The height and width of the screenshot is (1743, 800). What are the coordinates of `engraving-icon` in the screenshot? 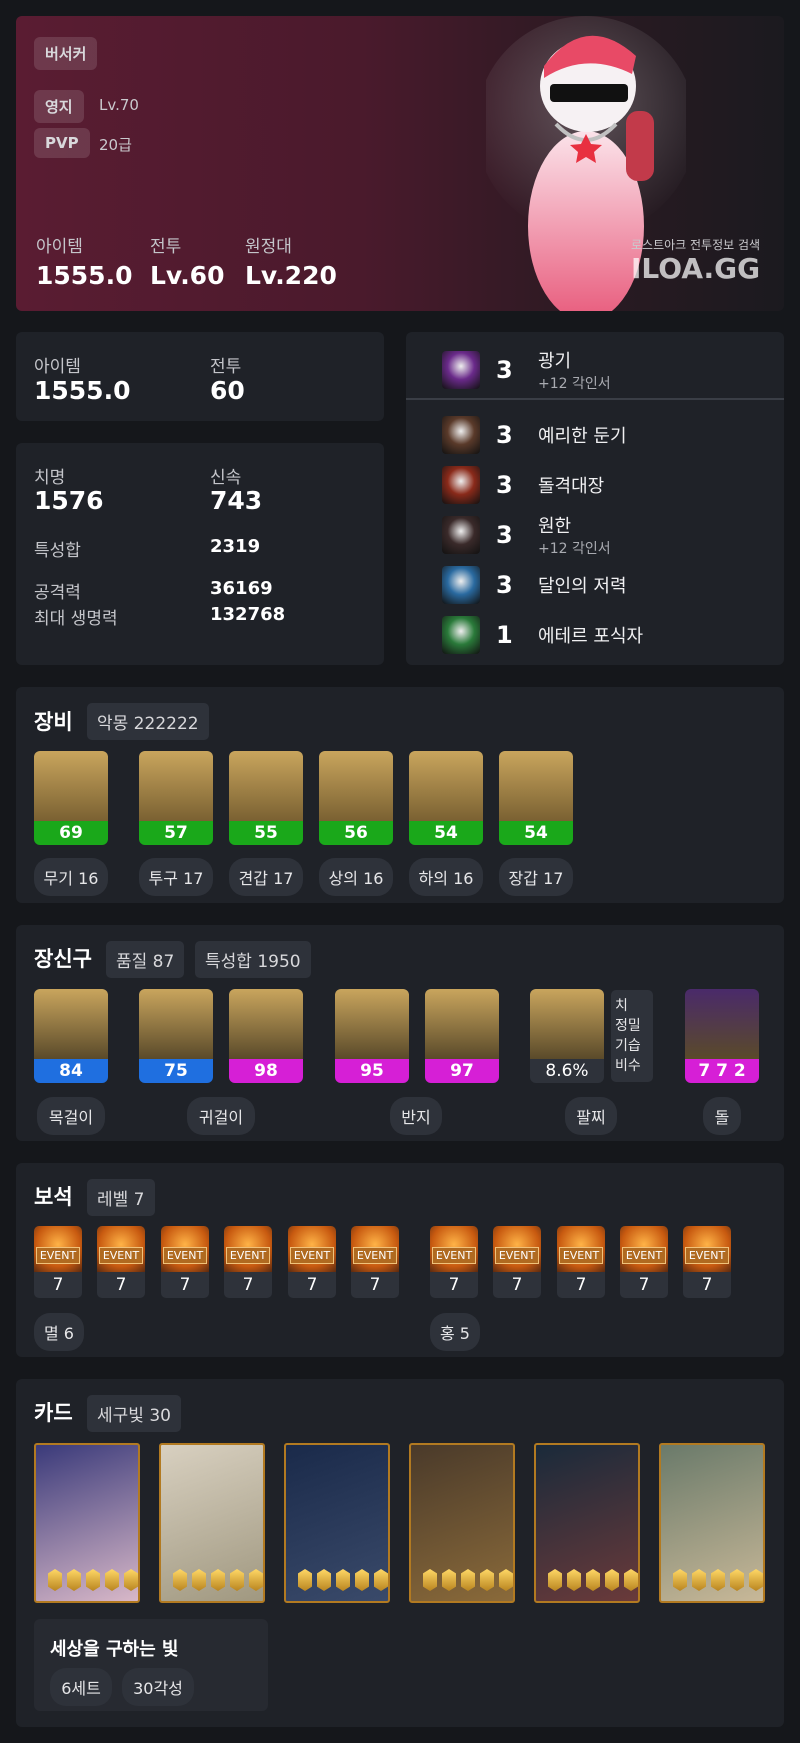 It's located at (461, 485).